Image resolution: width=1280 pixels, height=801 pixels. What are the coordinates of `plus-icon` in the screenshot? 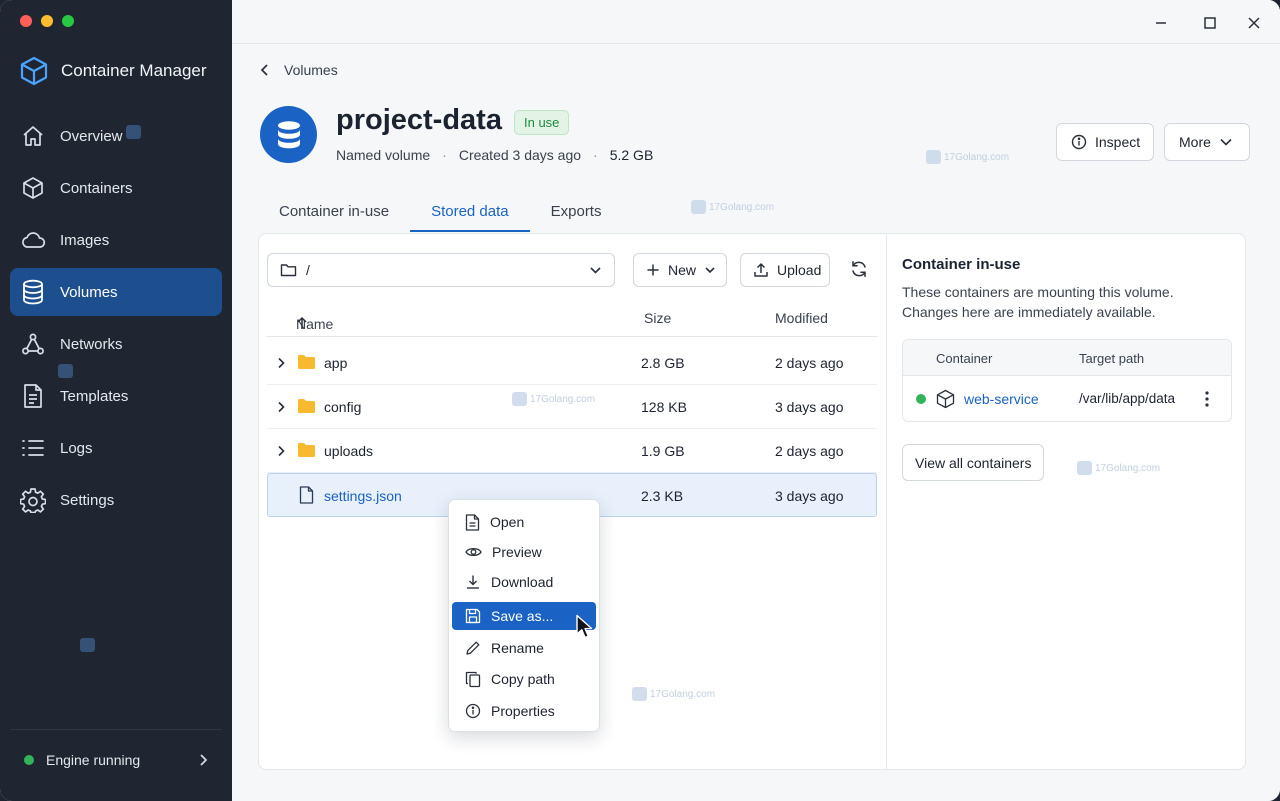 It's located at (653, 270).